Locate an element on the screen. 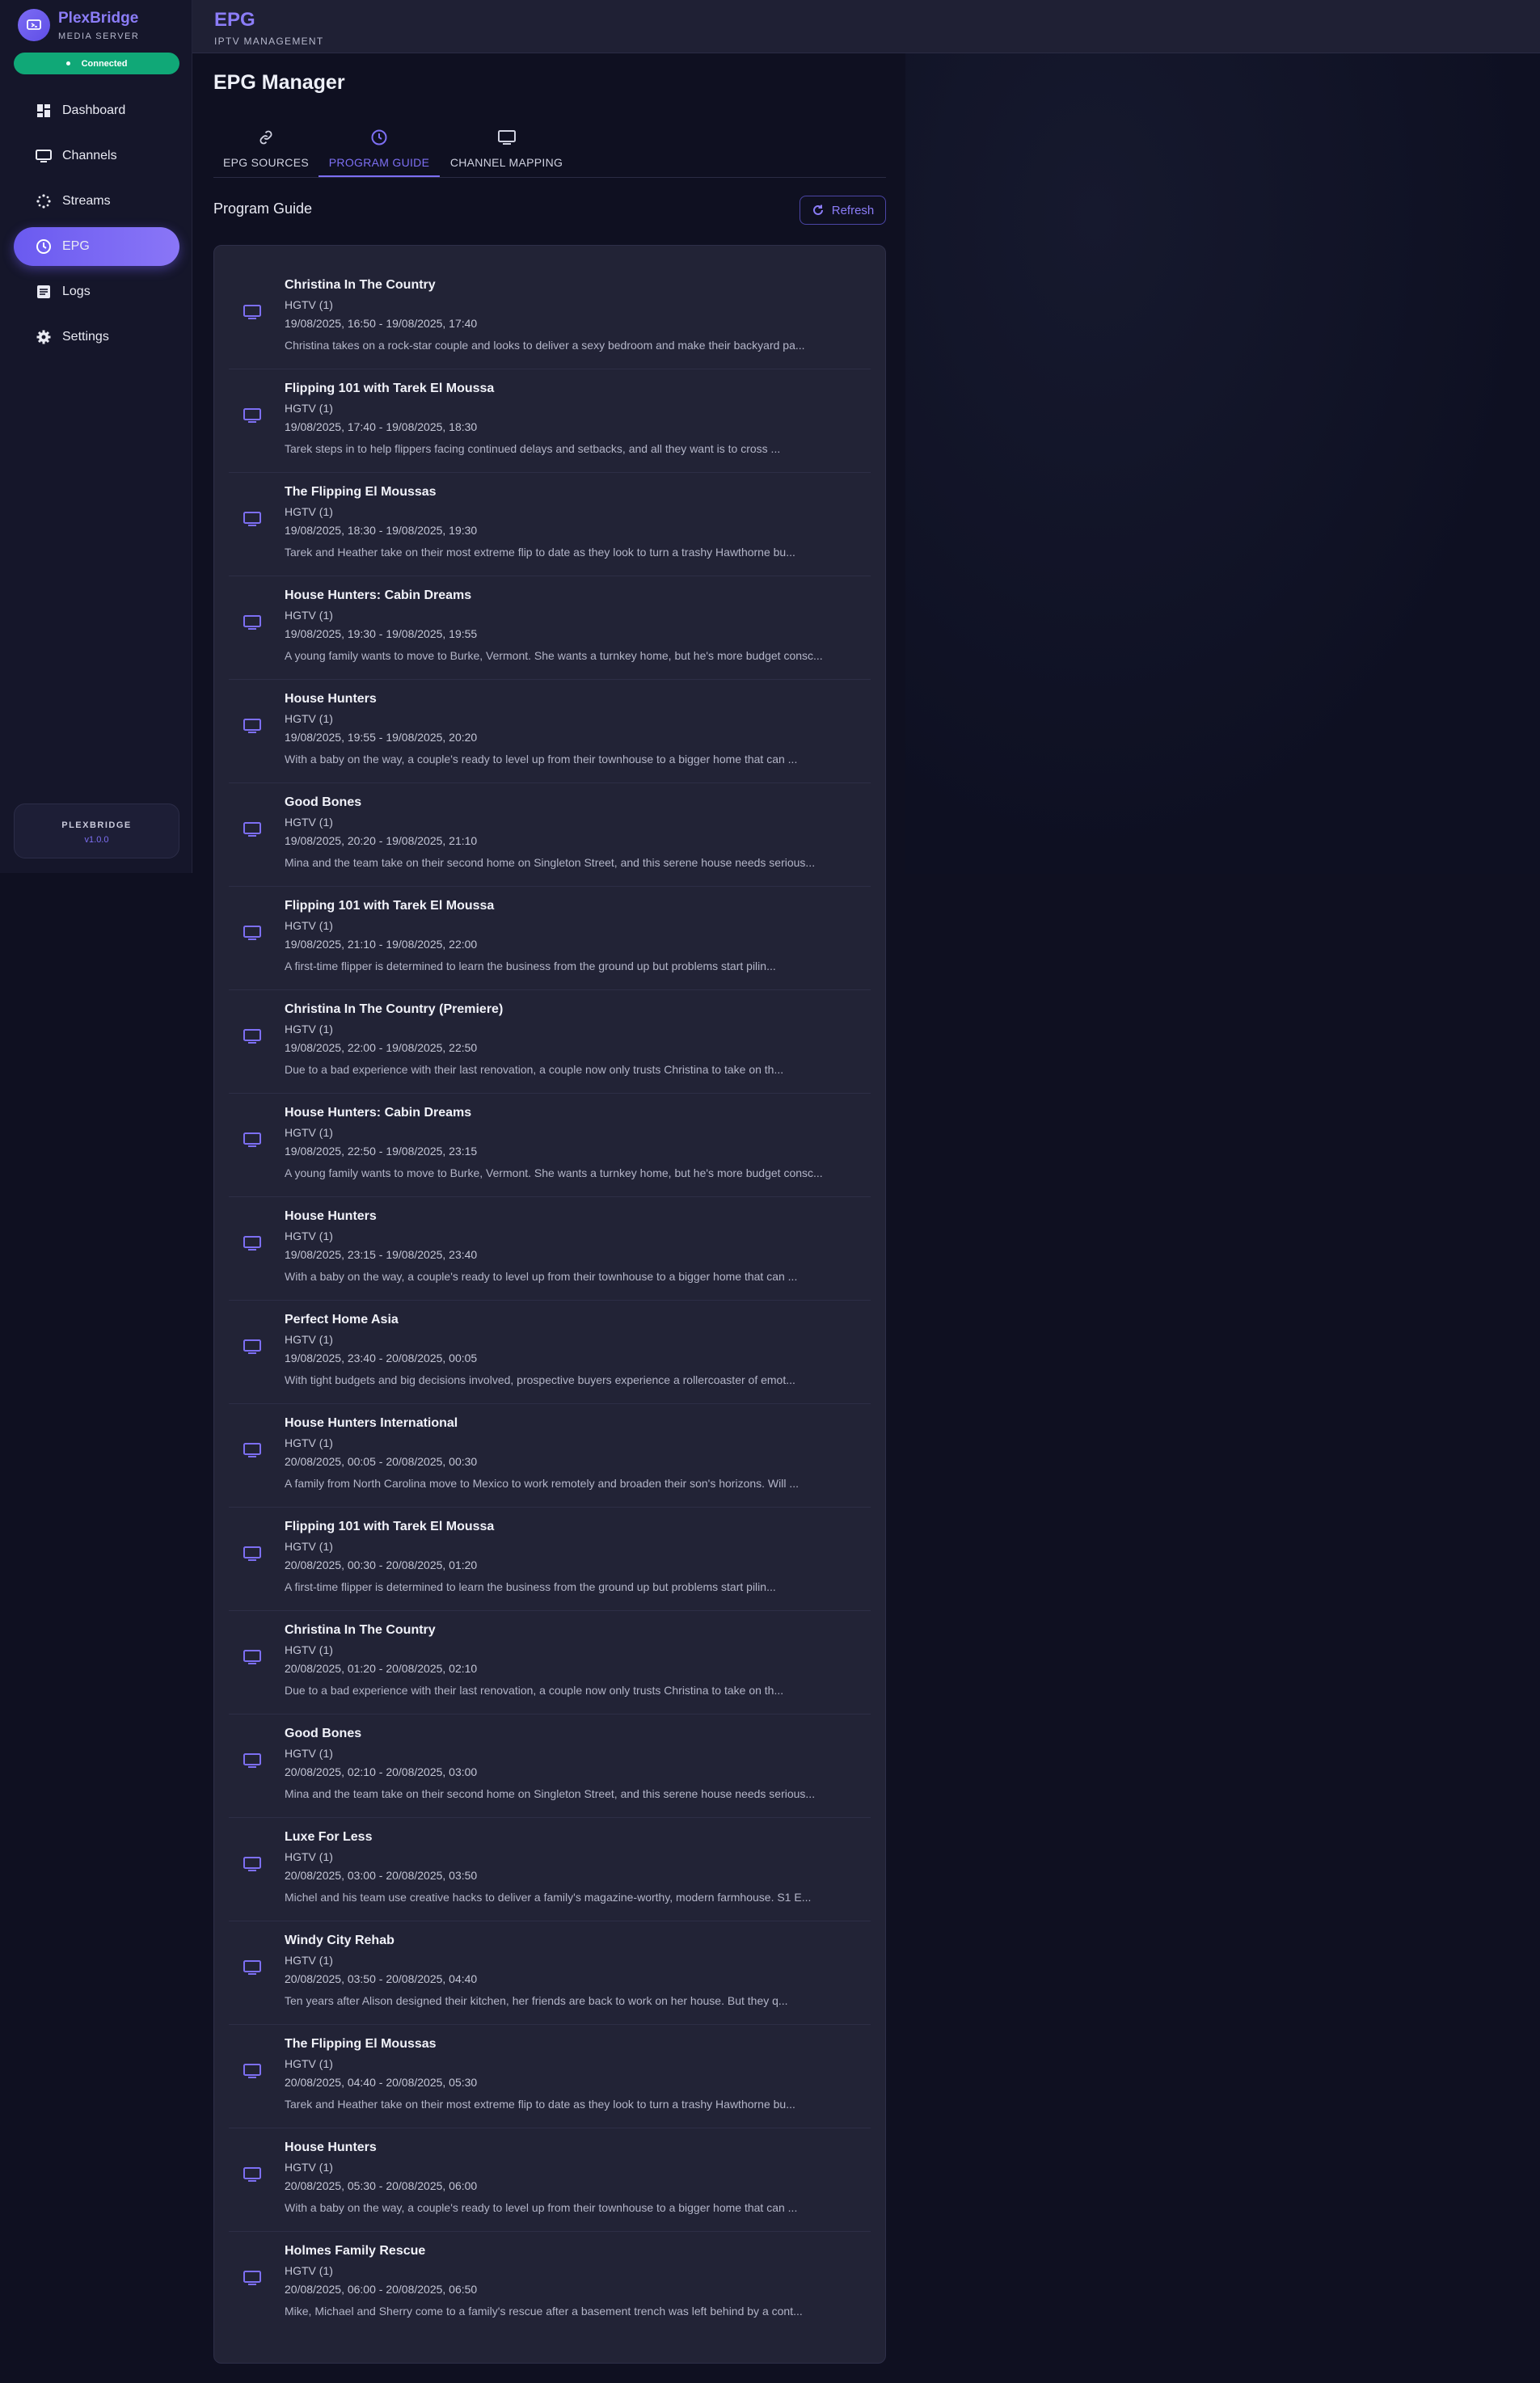 This screenshot has width=1540, height=2383. sidebar-item-settings: Settings is located at coordinates (97, 337).